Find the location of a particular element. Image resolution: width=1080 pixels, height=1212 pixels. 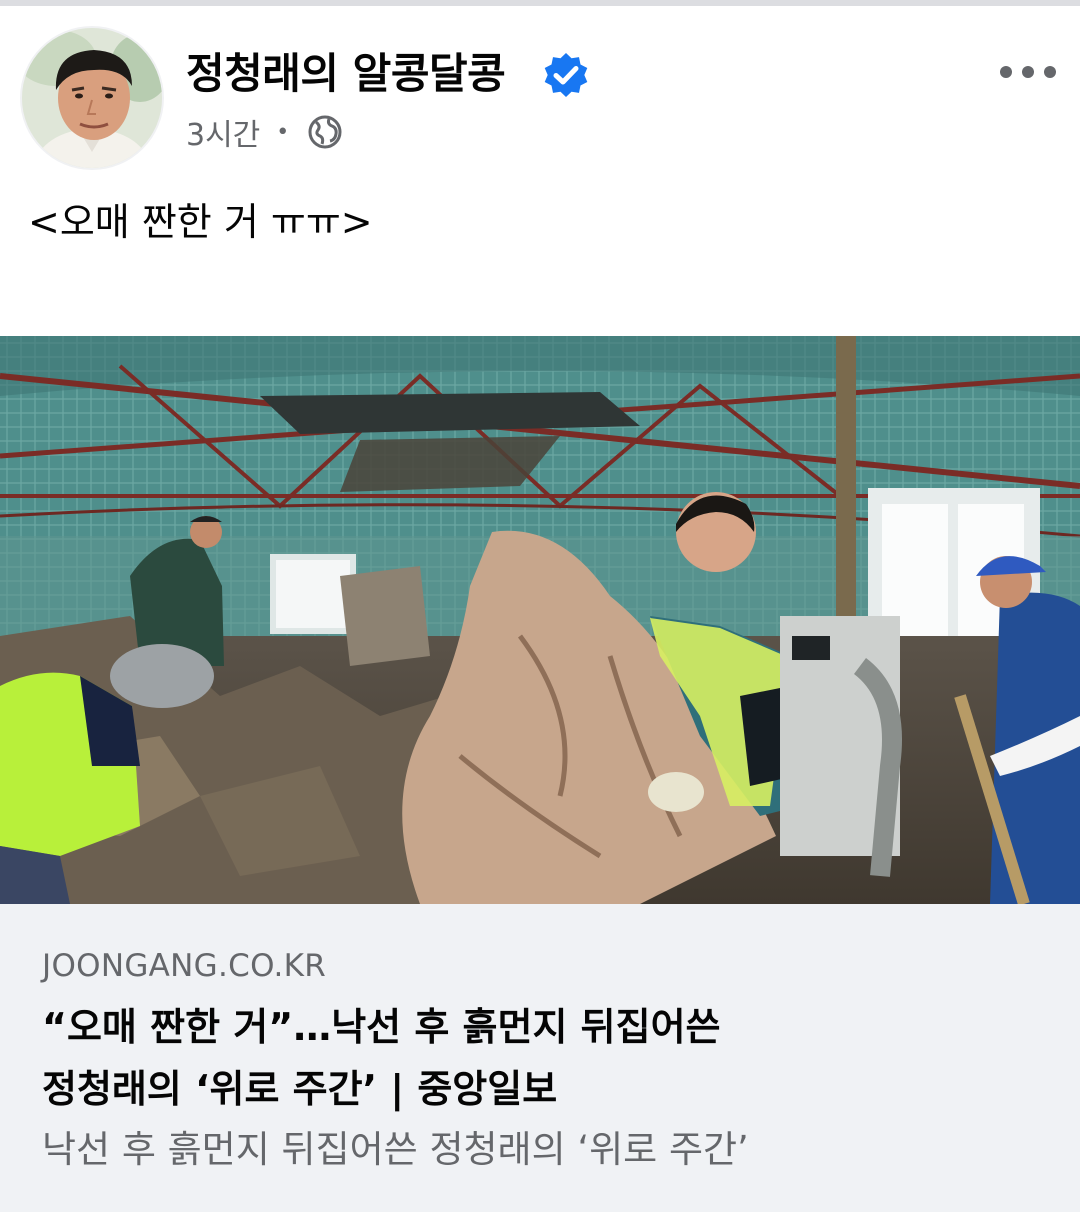

globe-icon is located at coordinates (325, 132).